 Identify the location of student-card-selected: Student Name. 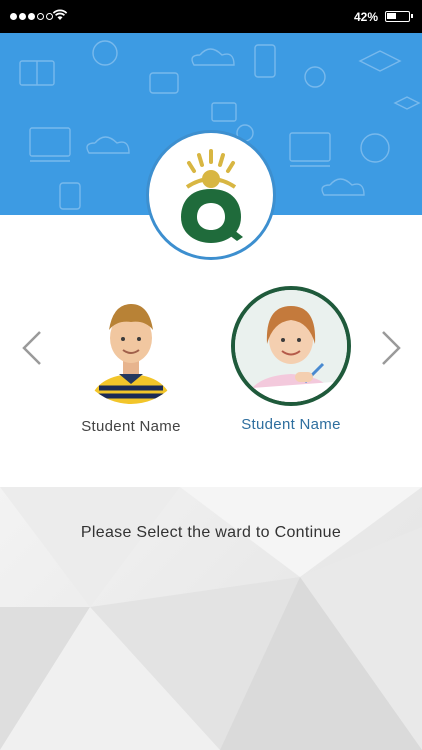
(291, 359).